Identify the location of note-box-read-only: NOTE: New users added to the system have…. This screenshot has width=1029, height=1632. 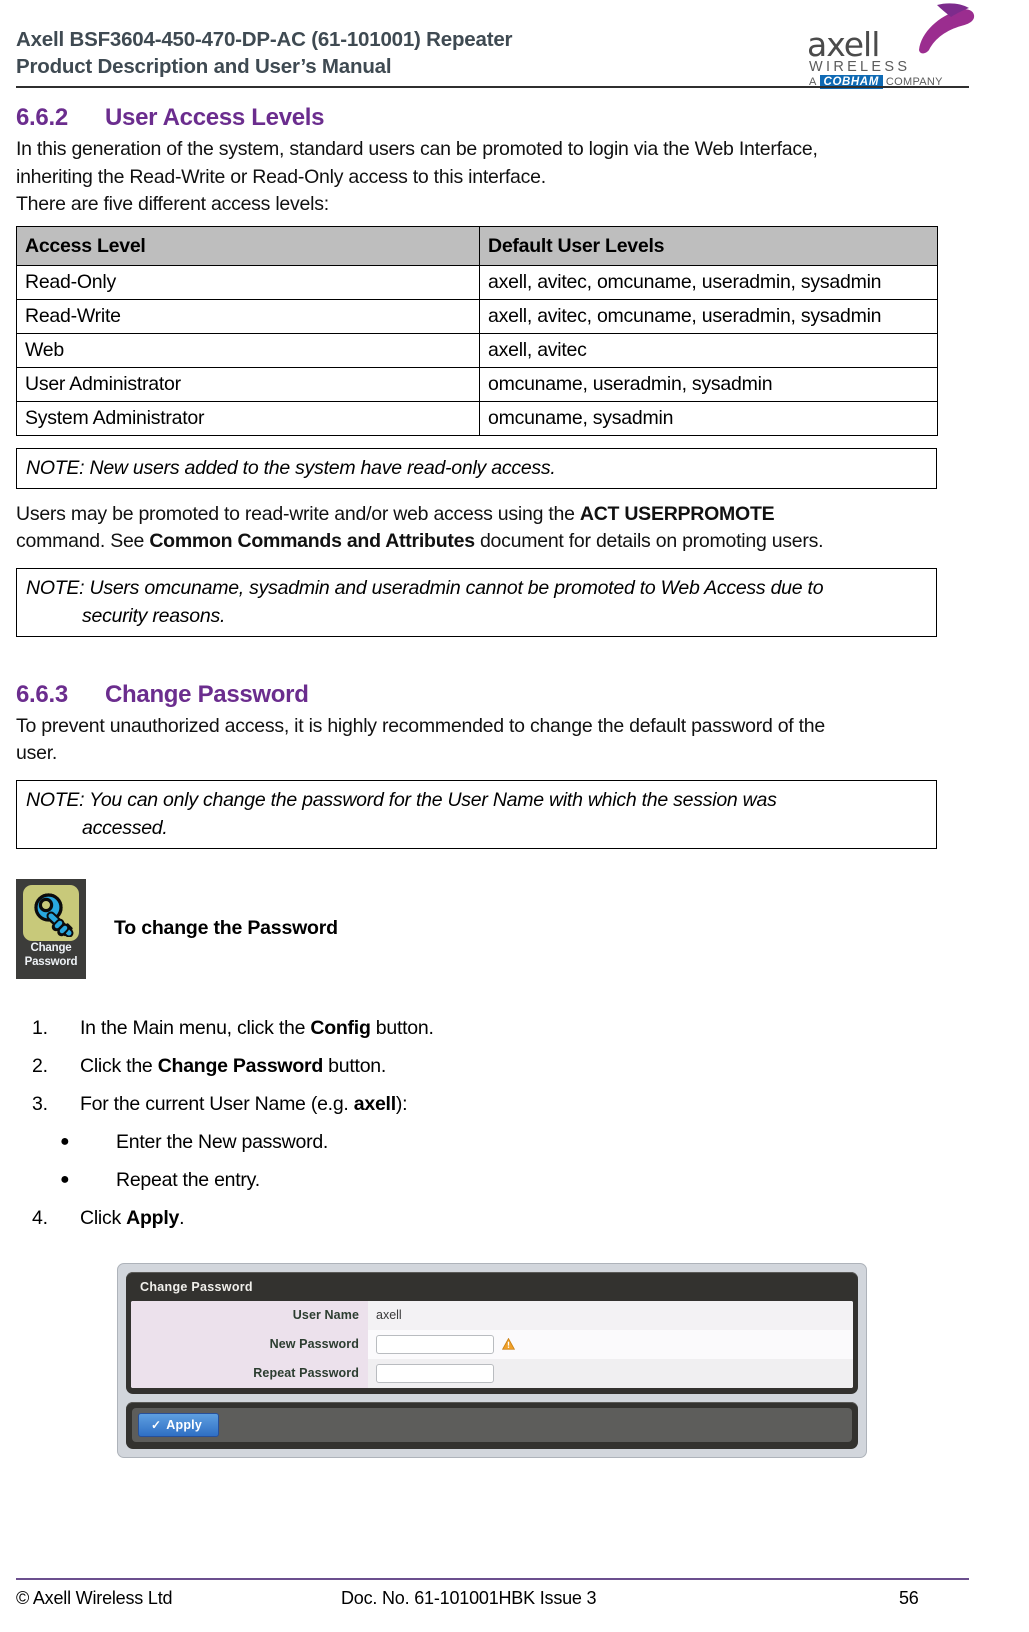
(476, 468).